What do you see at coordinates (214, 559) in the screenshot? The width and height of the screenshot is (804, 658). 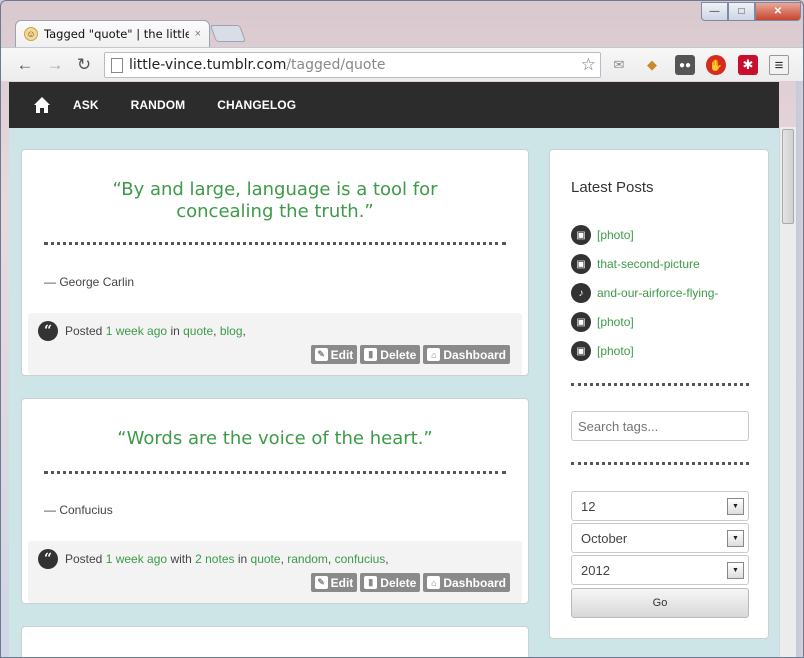 I see `notes-link: 2 notes` at bounding box center [214, 559].